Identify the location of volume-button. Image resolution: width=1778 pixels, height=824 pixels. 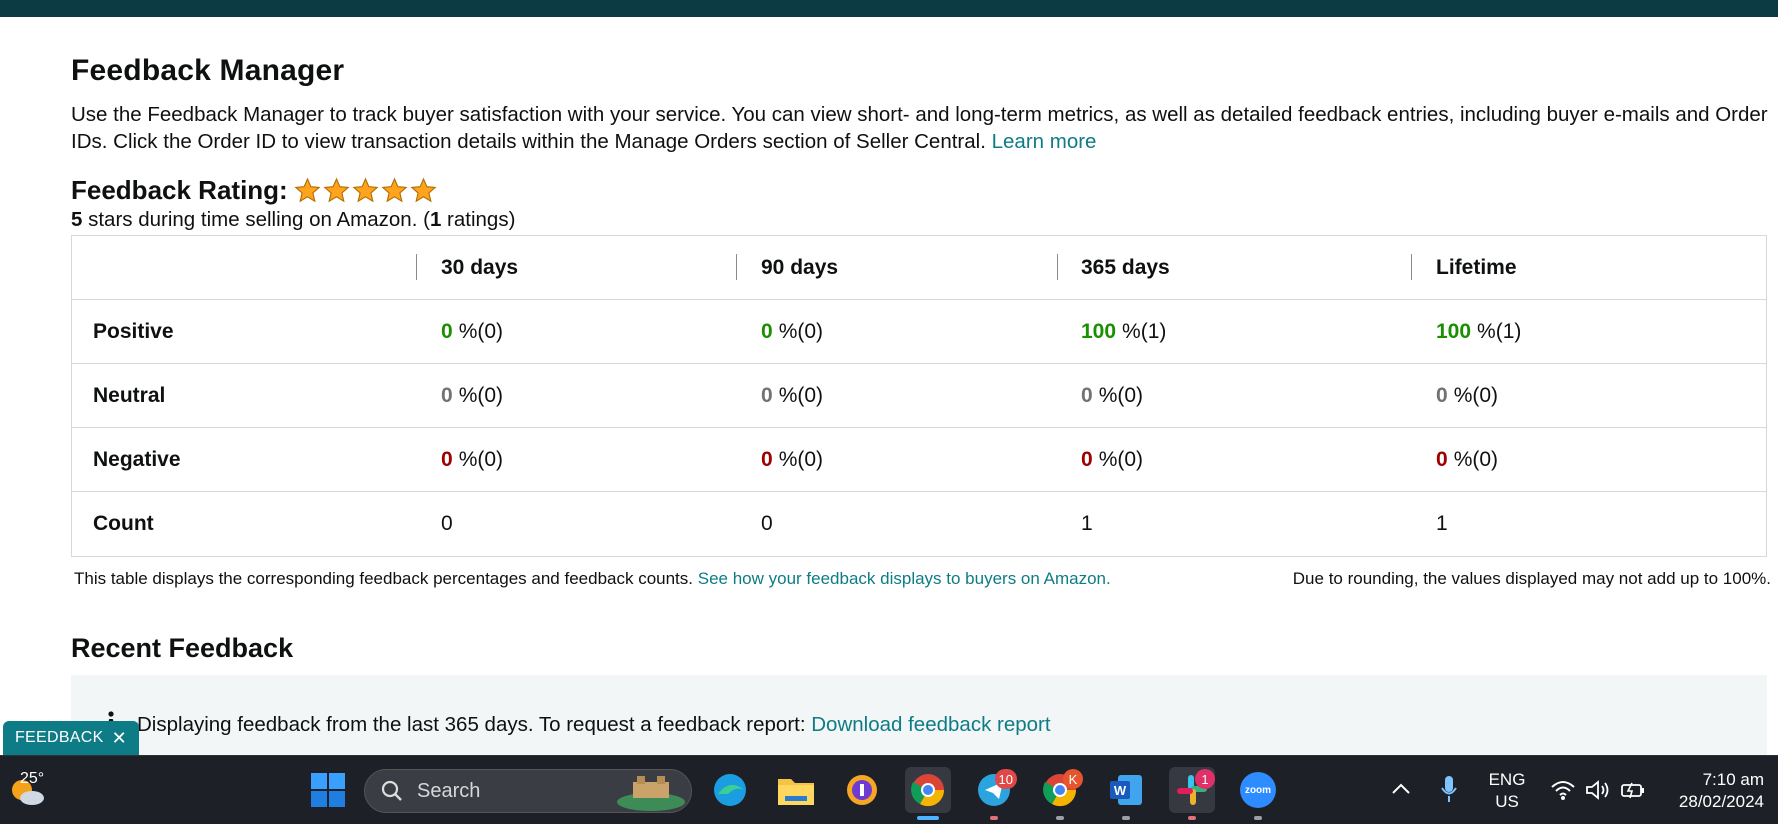
(1598, 790).